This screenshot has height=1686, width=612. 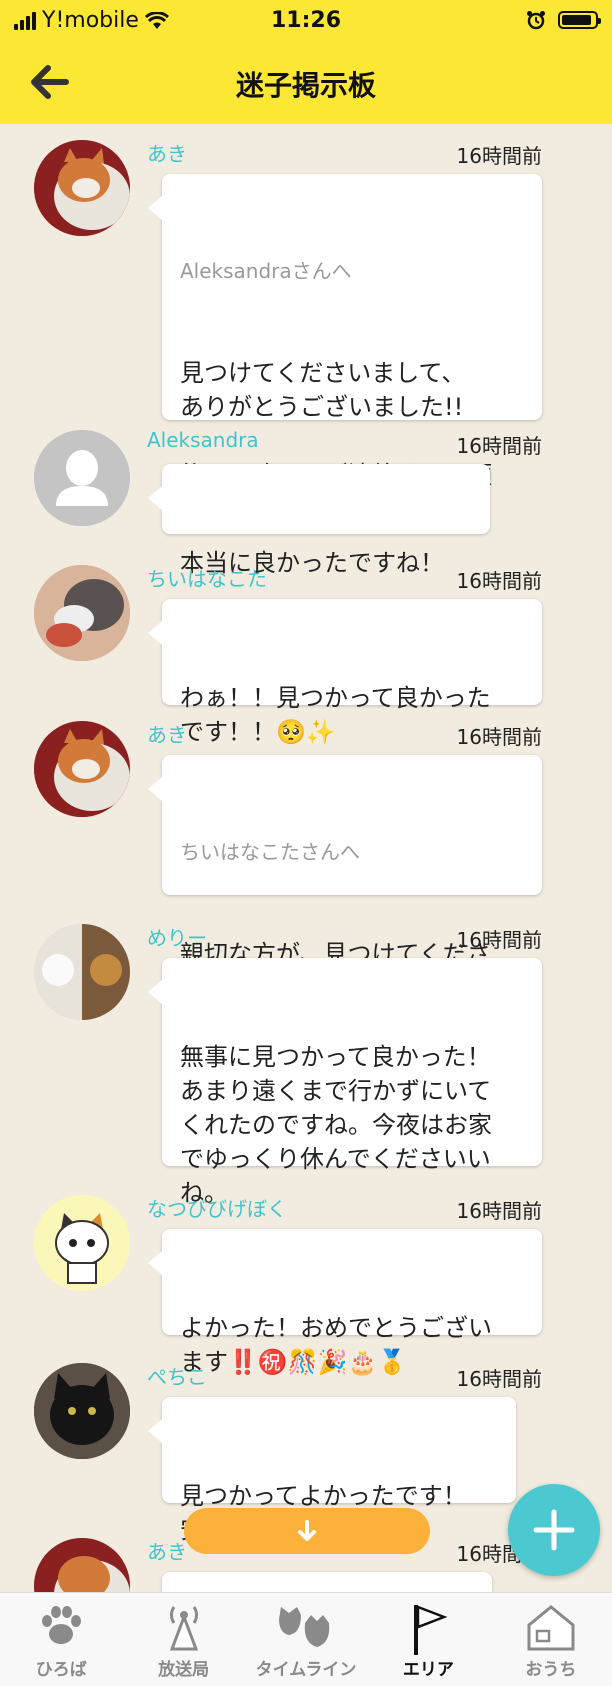 What do you see at coordinates (207, 577) in the screenshot?
I see `post-username: ちいはなこた` at bounding box center [207, 577].